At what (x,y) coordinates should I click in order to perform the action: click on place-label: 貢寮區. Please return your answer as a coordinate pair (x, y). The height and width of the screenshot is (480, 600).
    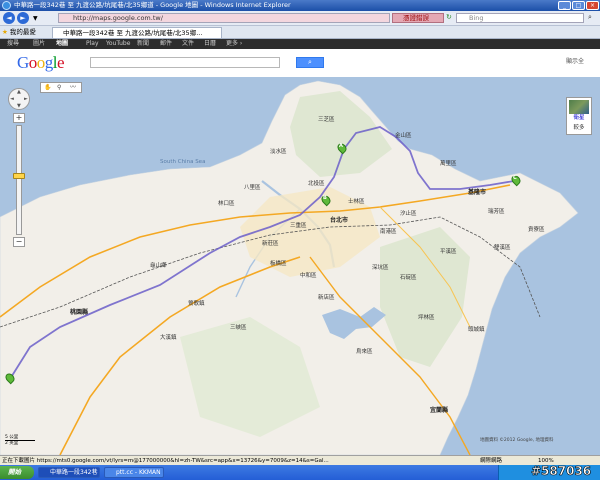
    Looking at the image, I should click on (536, 230).